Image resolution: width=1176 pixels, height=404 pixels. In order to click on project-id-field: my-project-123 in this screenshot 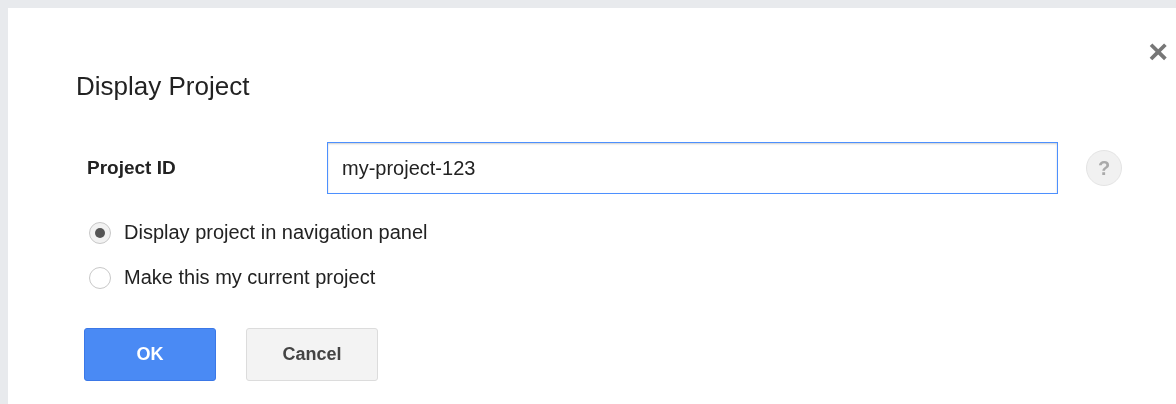, I will do `click(692, 168)`.